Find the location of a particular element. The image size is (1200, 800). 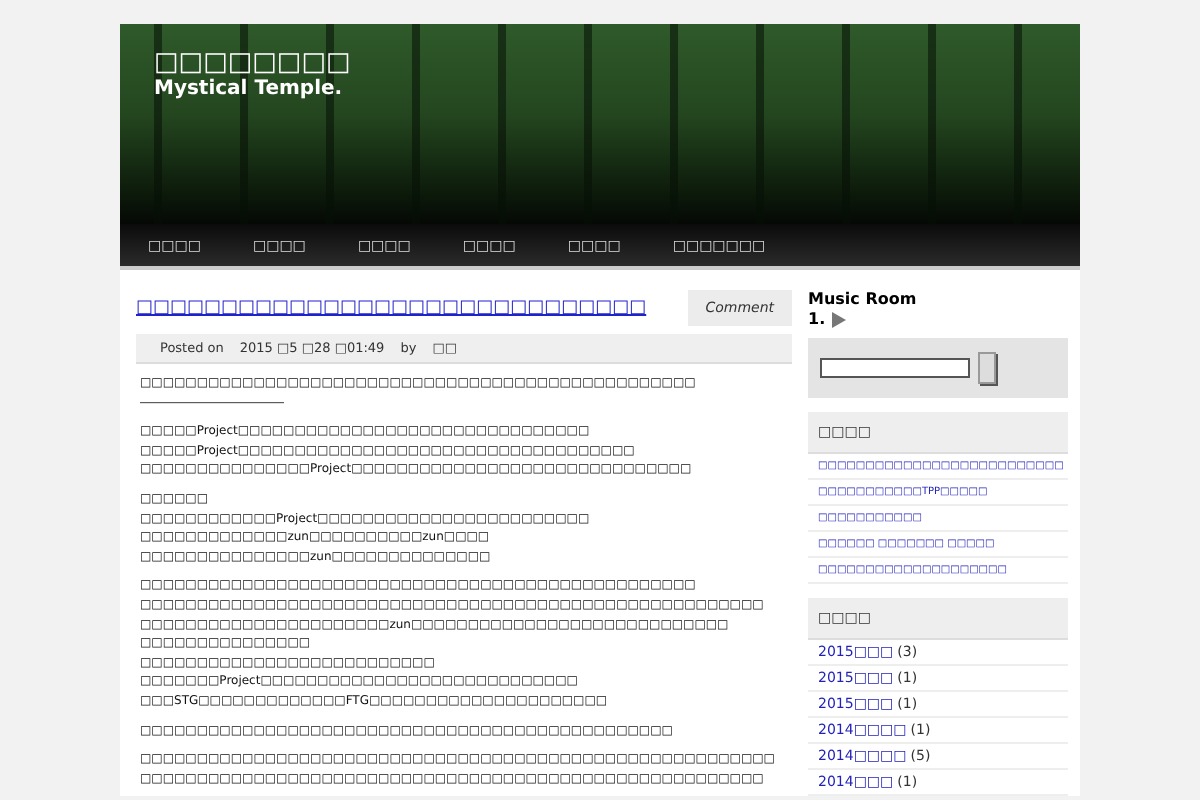

music-room-title: Music Room is located at coordinates (863, 300).